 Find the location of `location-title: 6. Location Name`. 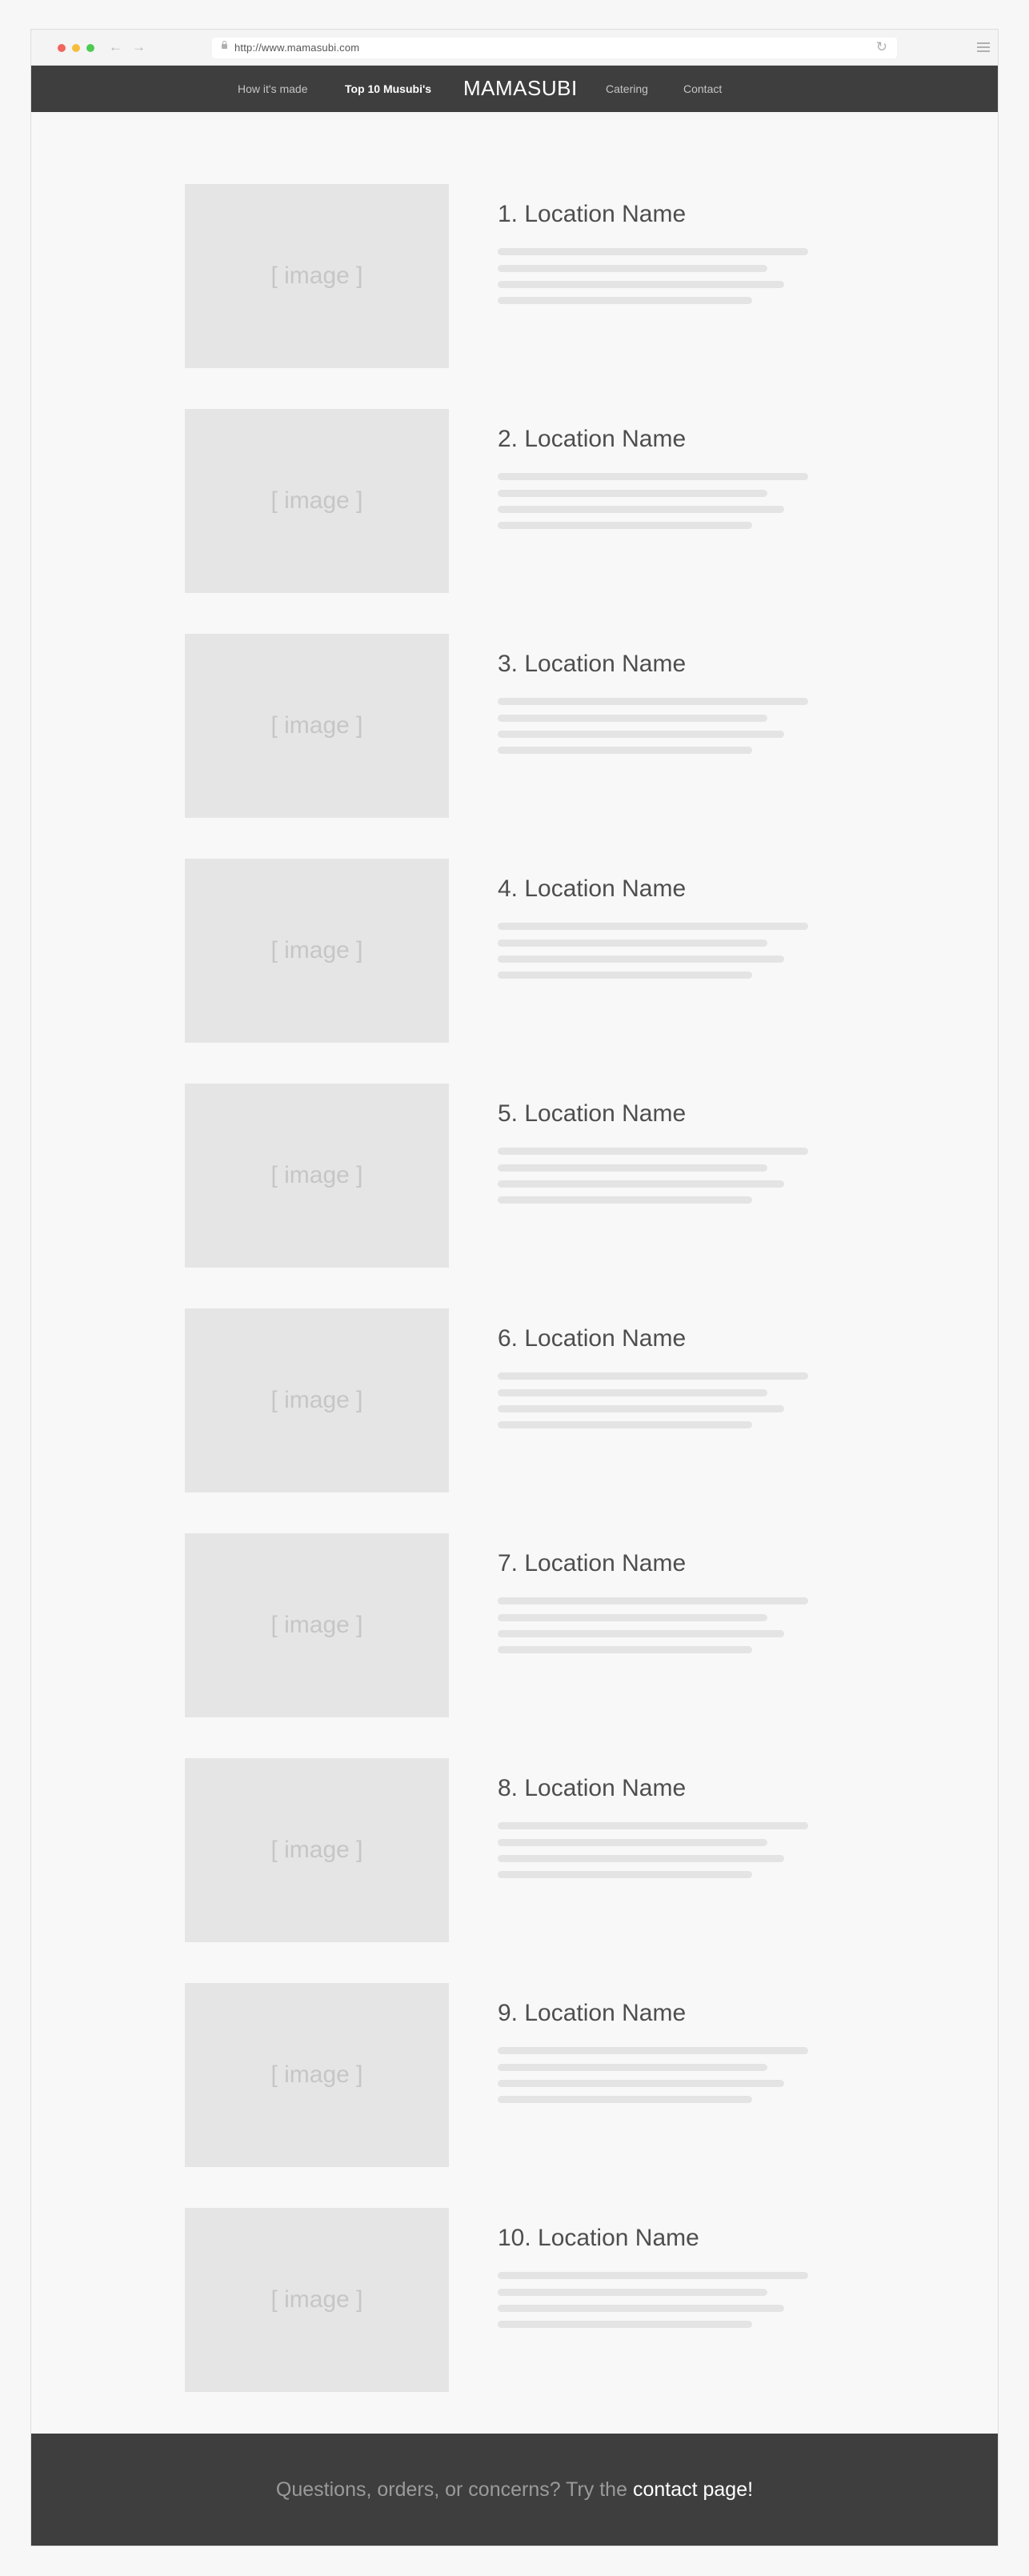

location-title: 6. Location Name is located at coordinates (592, 1338).